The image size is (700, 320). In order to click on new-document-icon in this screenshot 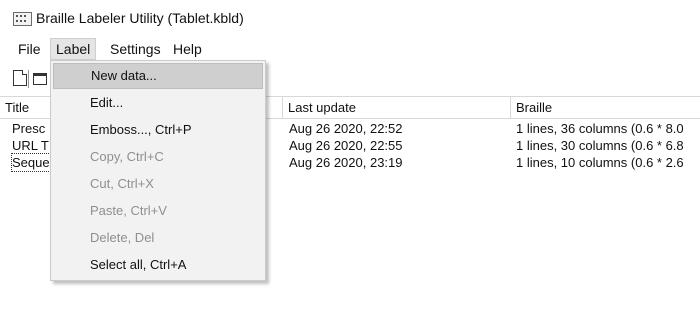, I will do `click(20, 78)`.